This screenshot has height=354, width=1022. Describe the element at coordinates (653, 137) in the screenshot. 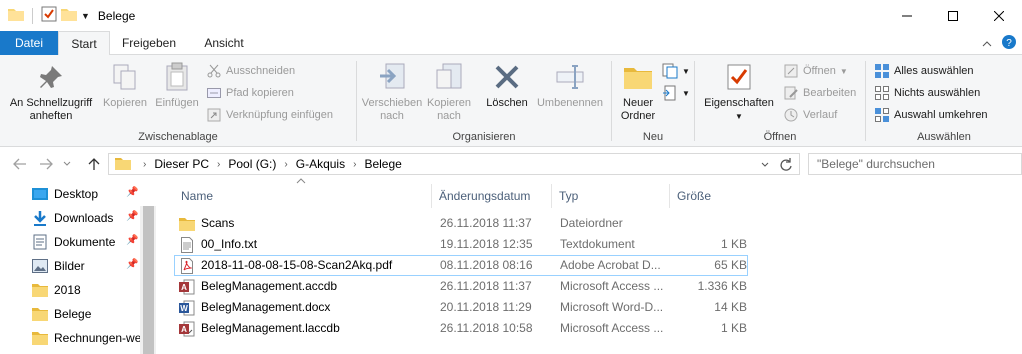

I see `group-label-new: Neu` at that location.